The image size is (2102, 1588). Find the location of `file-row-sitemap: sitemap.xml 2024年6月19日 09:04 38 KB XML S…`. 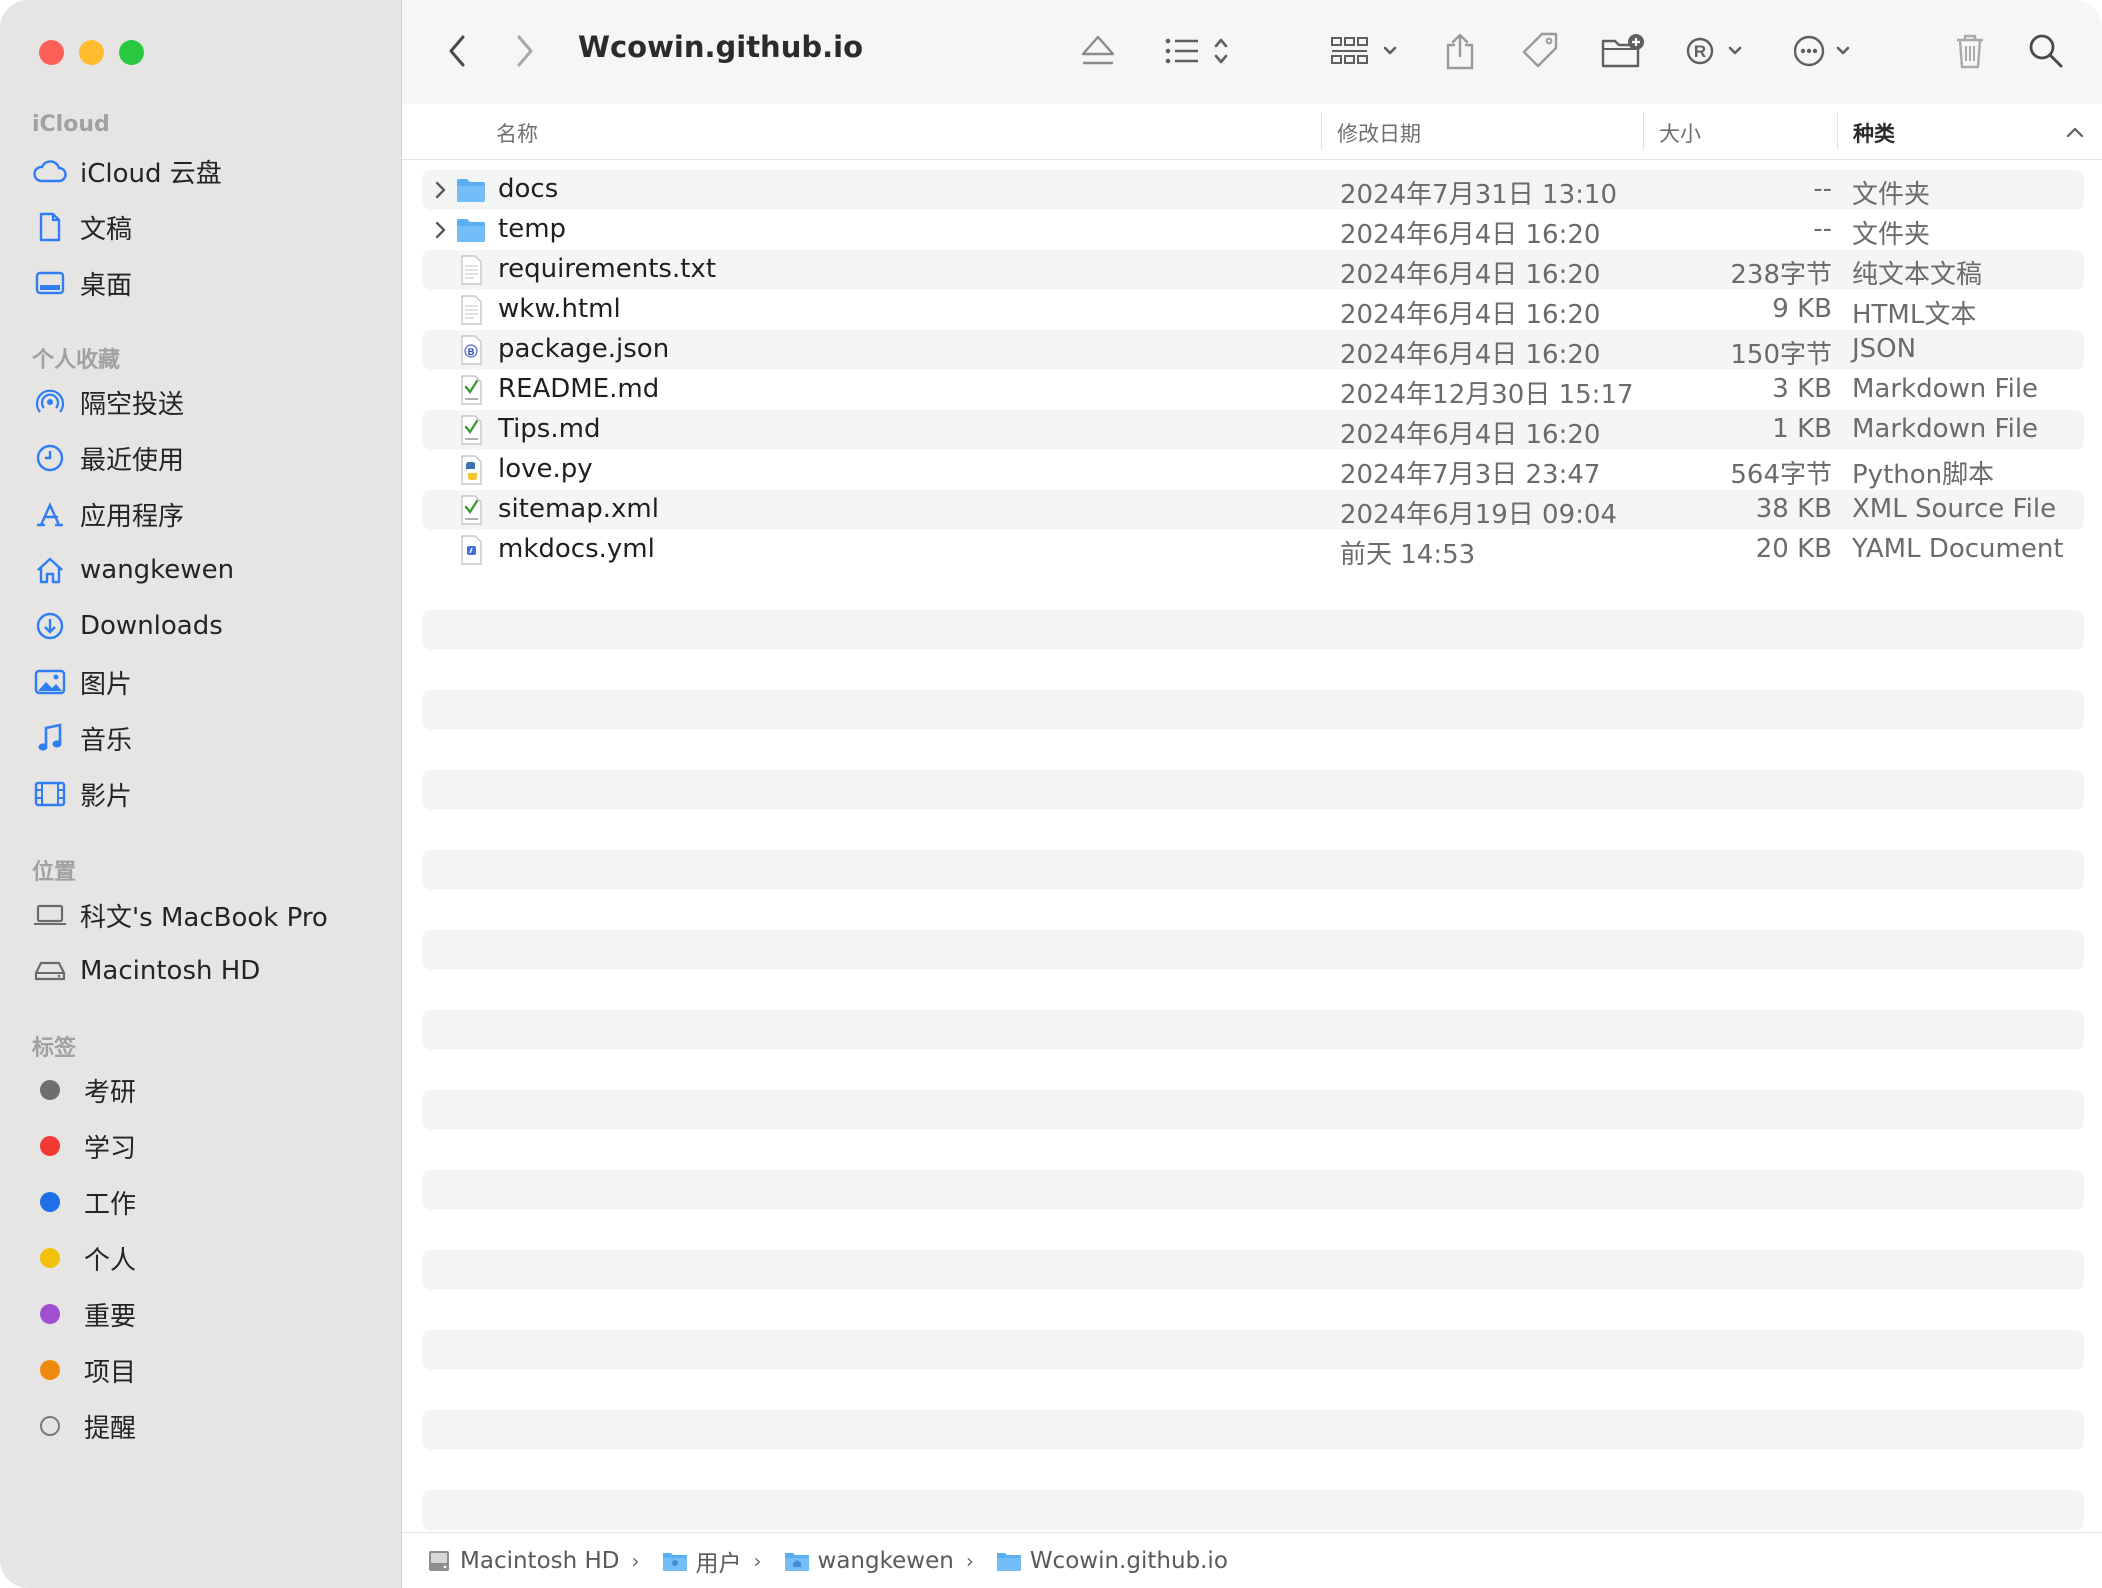

file-row-sitemap: sitemap.xml 2024年6月19日 09:04 38 KB XML S… is located at coordinates (1253, 510).